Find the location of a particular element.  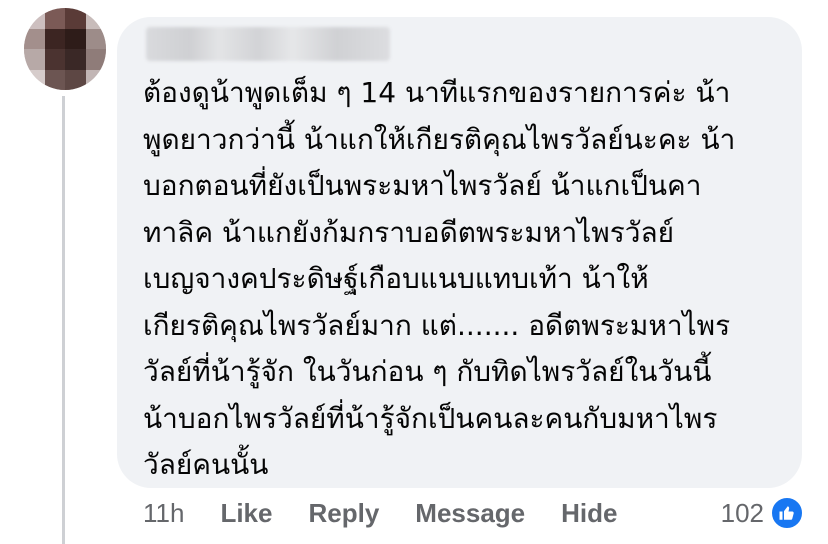

like-button: Like is located at coordinates (246, 513).